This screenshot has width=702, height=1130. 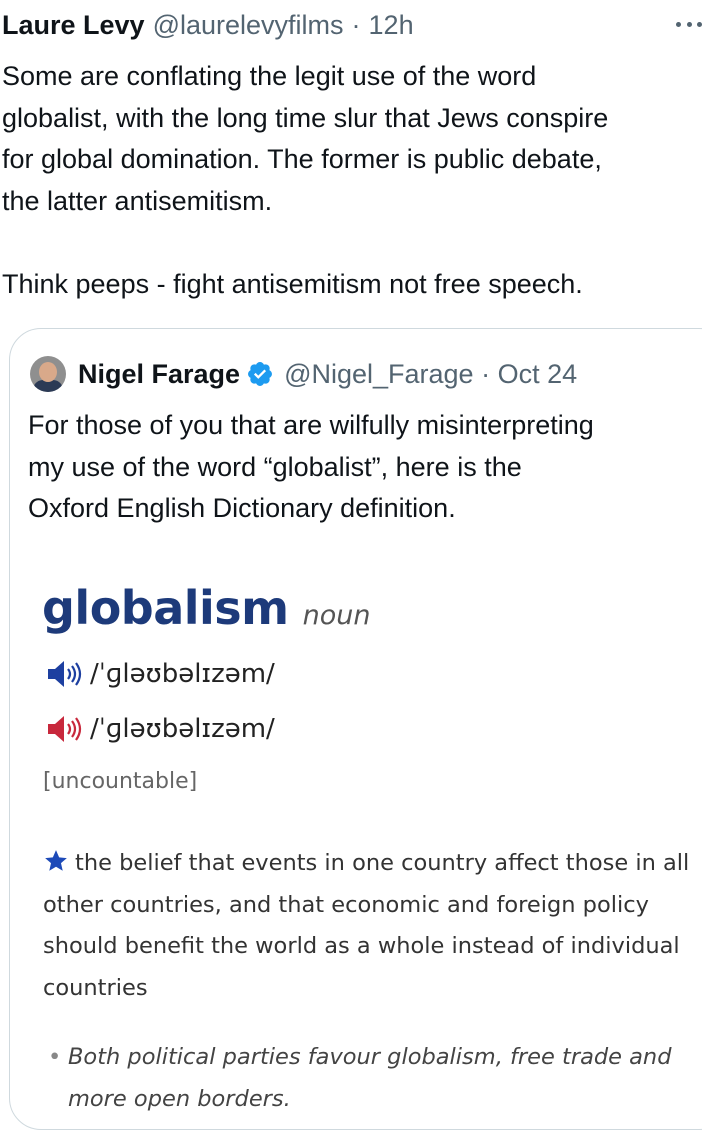 I want to click on grammar-label: [uncountable], so click(x=120, y=781).